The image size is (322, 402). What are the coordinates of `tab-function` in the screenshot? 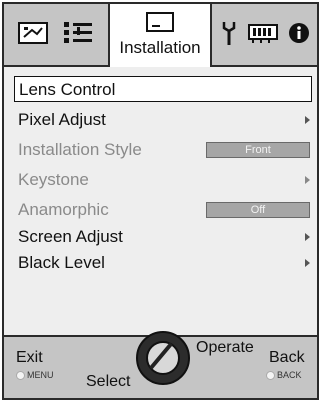 It's located at (229, 33).